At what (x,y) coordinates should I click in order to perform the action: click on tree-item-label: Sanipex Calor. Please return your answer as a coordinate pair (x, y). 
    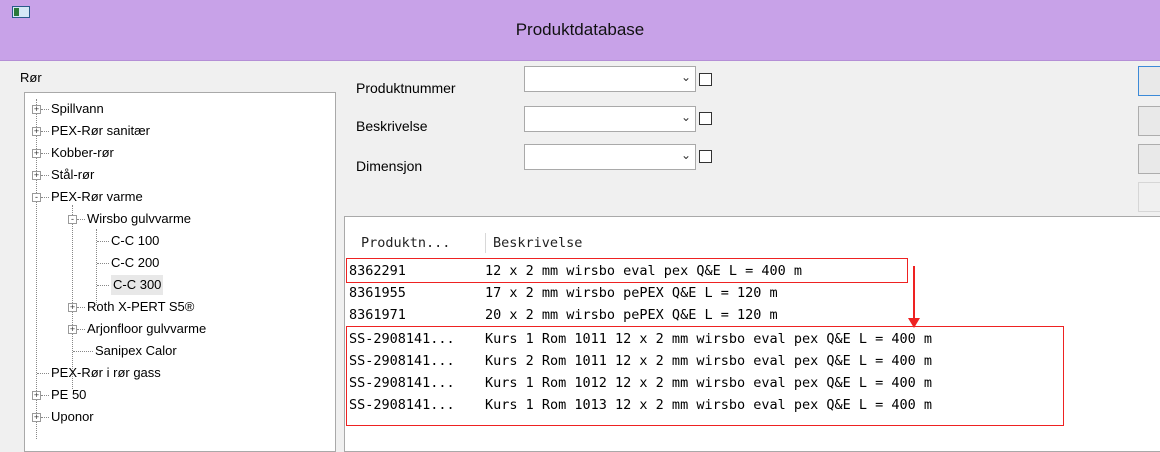
    Looking at the image, I should click on (136, 350).